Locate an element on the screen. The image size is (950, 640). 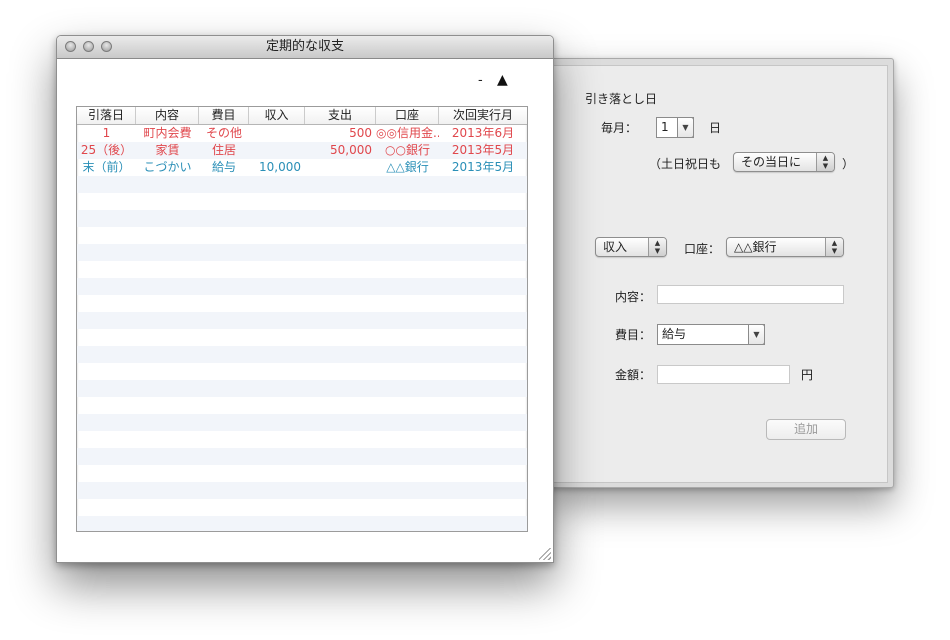
table-row: 末（前） こづかい 給与 10,000 △△銀行 2013年5月 is located at coordinates (302, 167).